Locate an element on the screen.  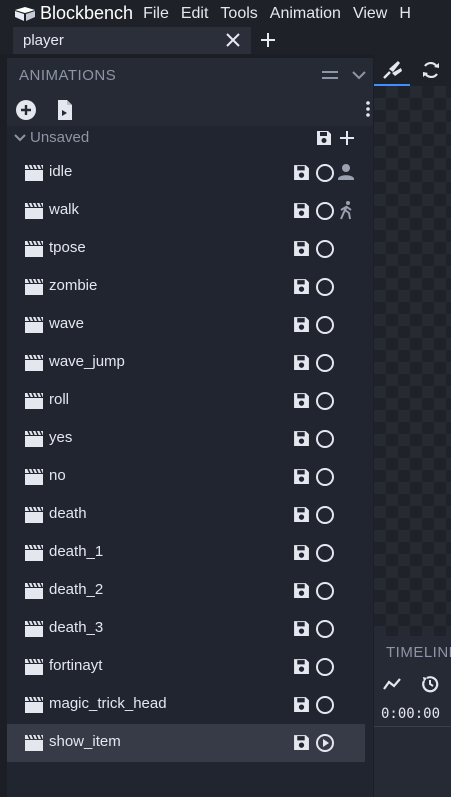
blockbench-logo-icon is located at coordinates (25, 13).